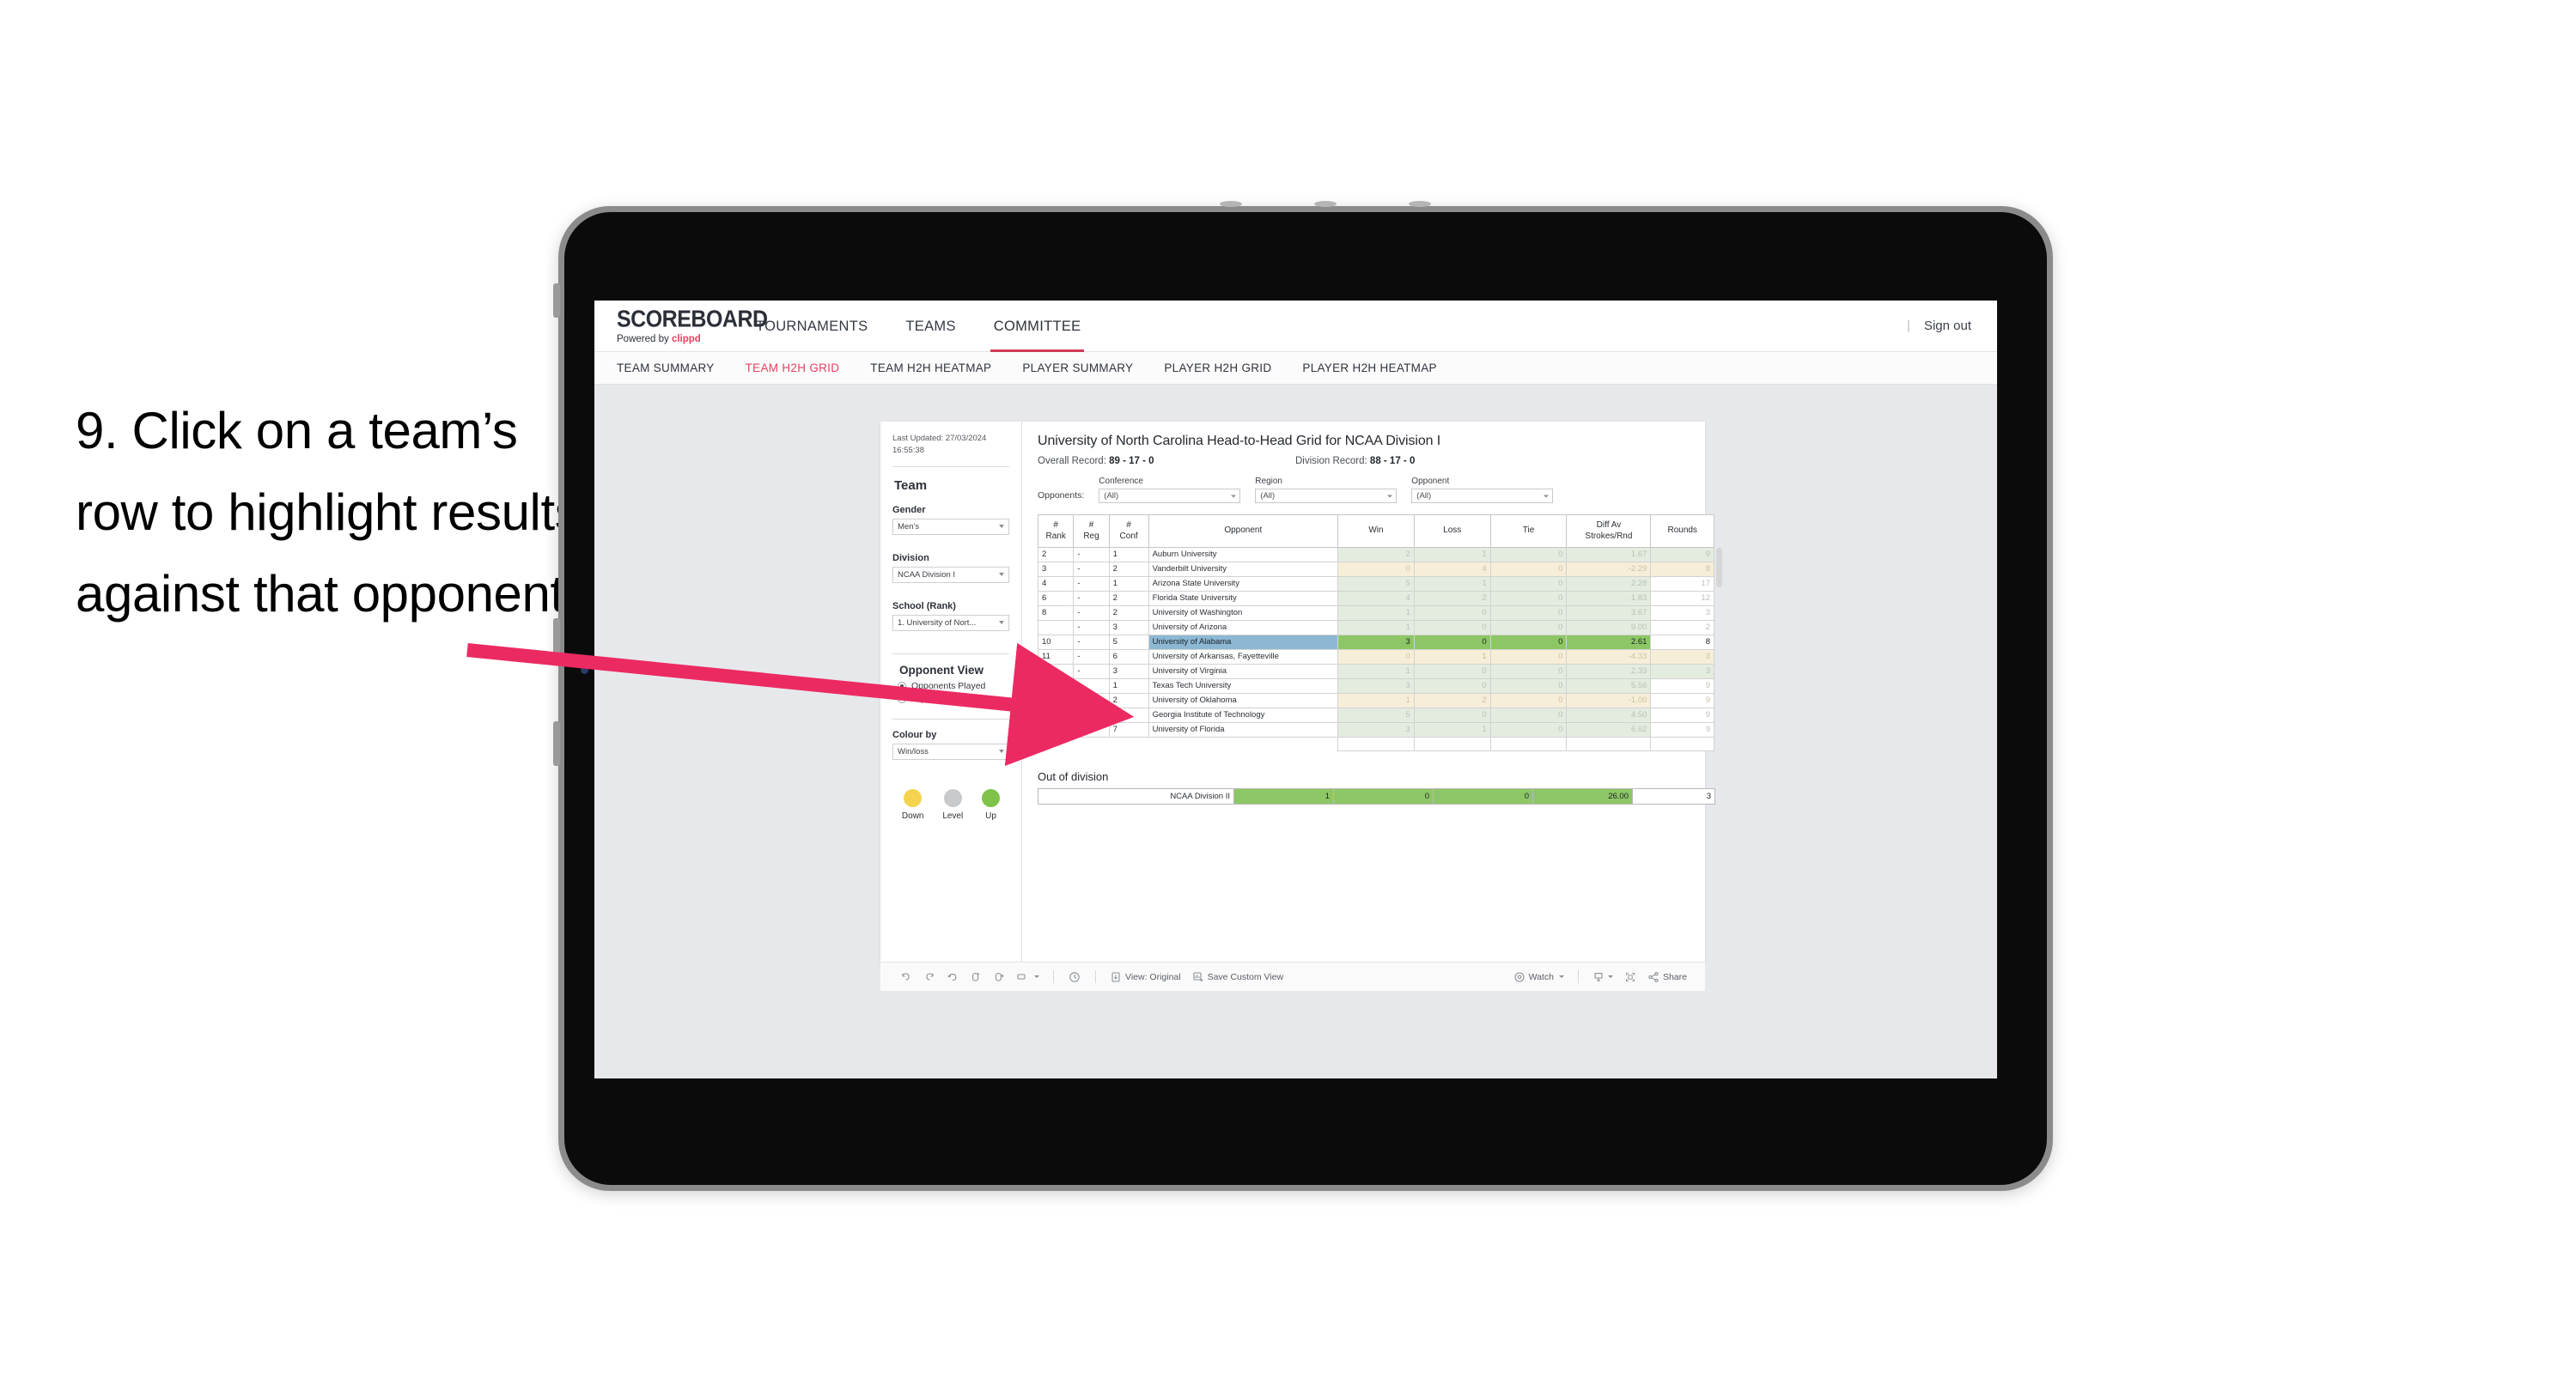  I want to click on last-updated-text: Last Updated: 27/03/2024 16:55:38, so click(939, 444).